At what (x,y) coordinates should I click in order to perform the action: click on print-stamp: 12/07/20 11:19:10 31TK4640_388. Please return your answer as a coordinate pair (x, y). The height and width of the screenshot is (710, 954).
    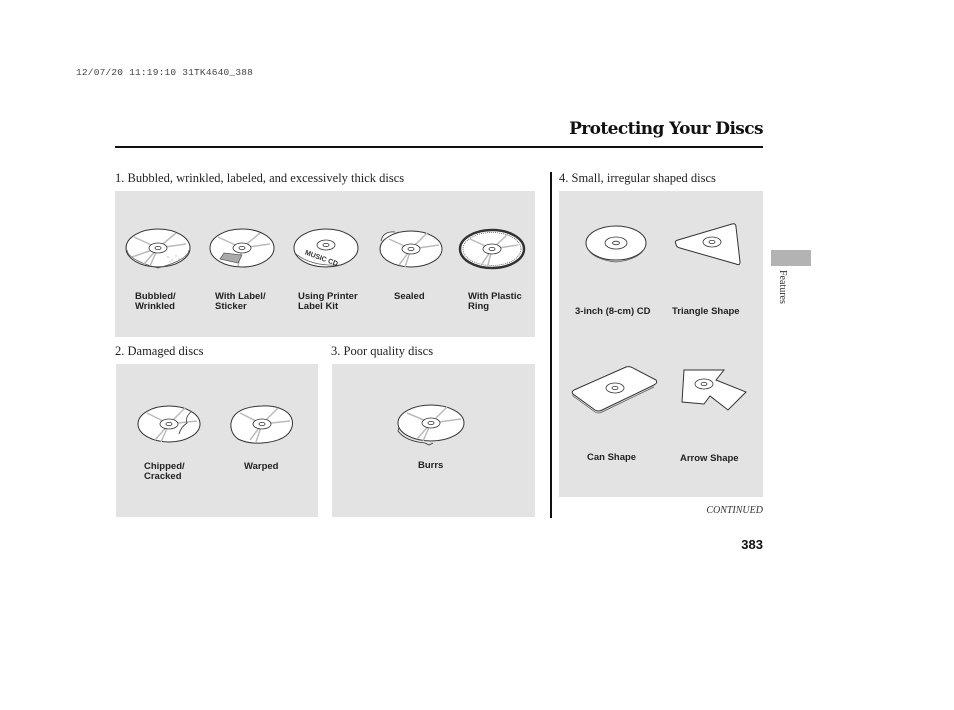
    Looking at the image, I should click on (165, 72).